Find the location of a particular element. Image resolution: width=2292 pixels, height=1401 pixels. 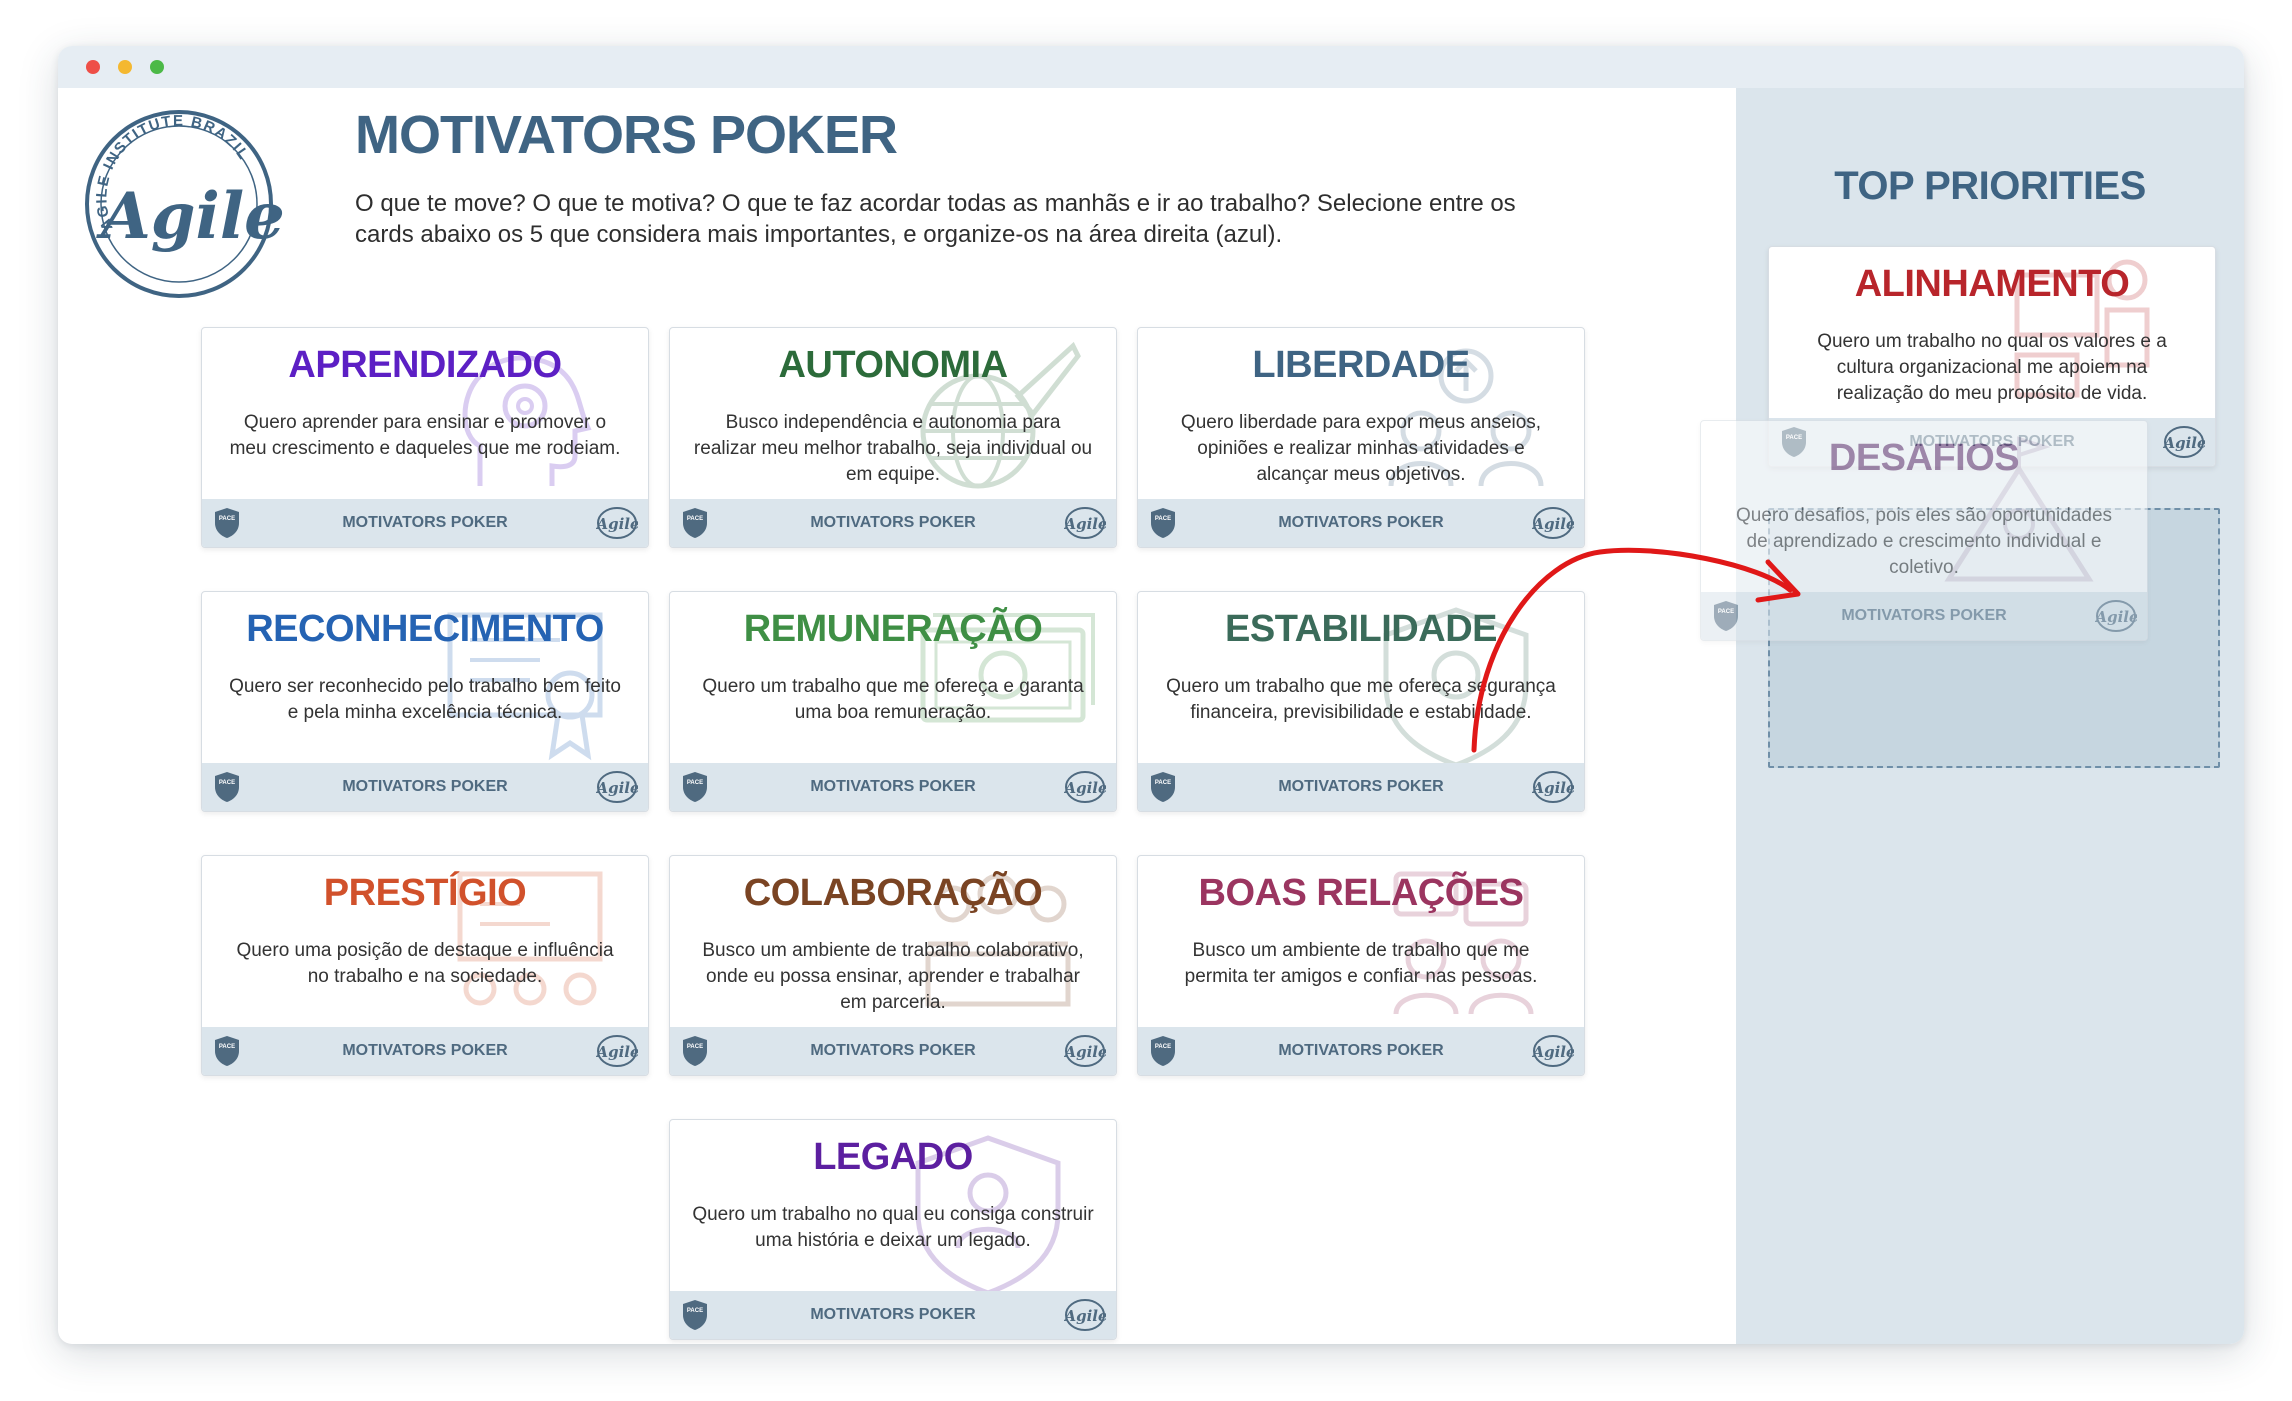

logo-word: Agile is located at coordinates (190, 216).